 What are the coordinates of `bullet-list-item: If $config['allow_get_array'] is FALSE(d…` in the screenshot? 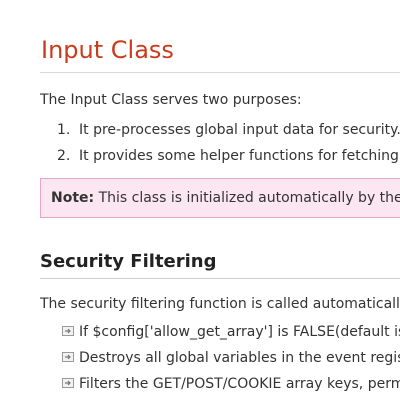 It's located at (231, 332).